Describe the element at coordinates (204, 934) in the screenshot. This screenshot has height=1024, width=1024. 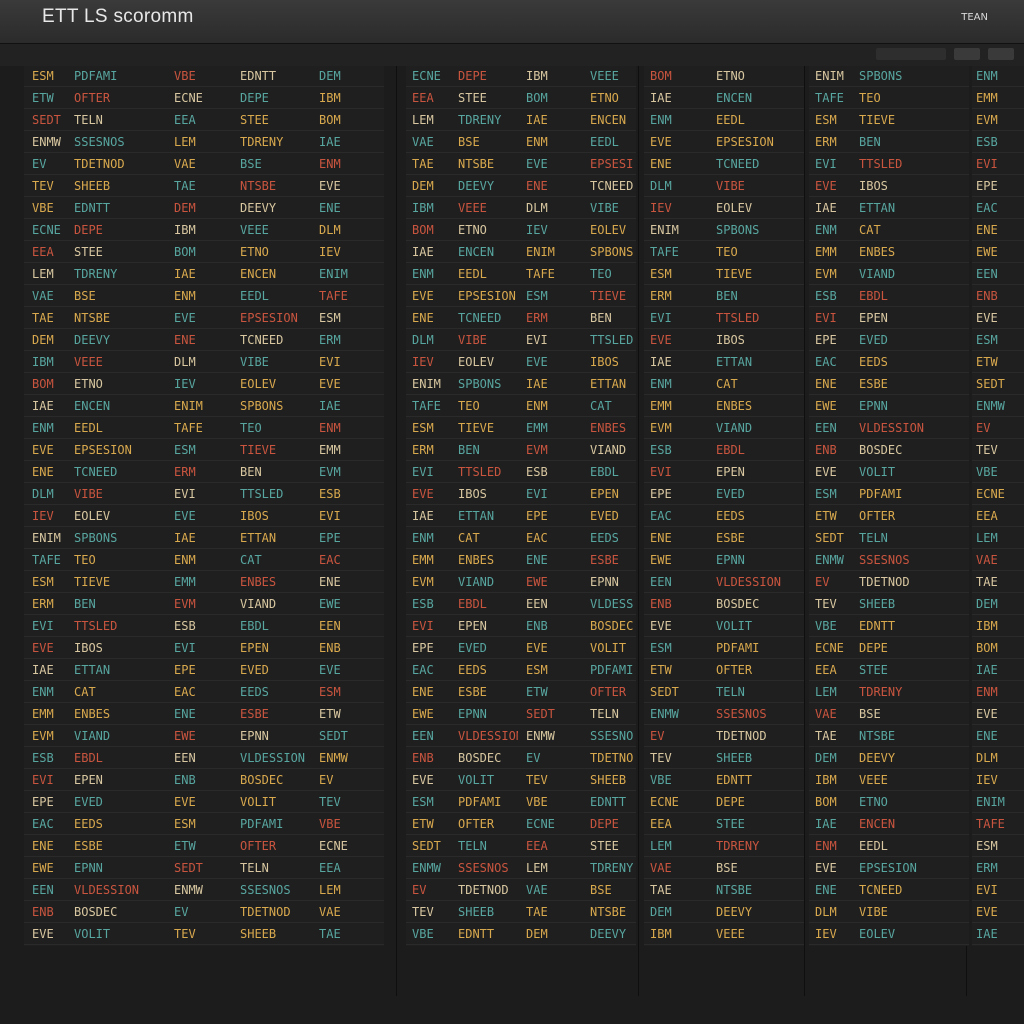
I see `table-row: EVE VOLIT TEV SHEEB TAE` at that location.